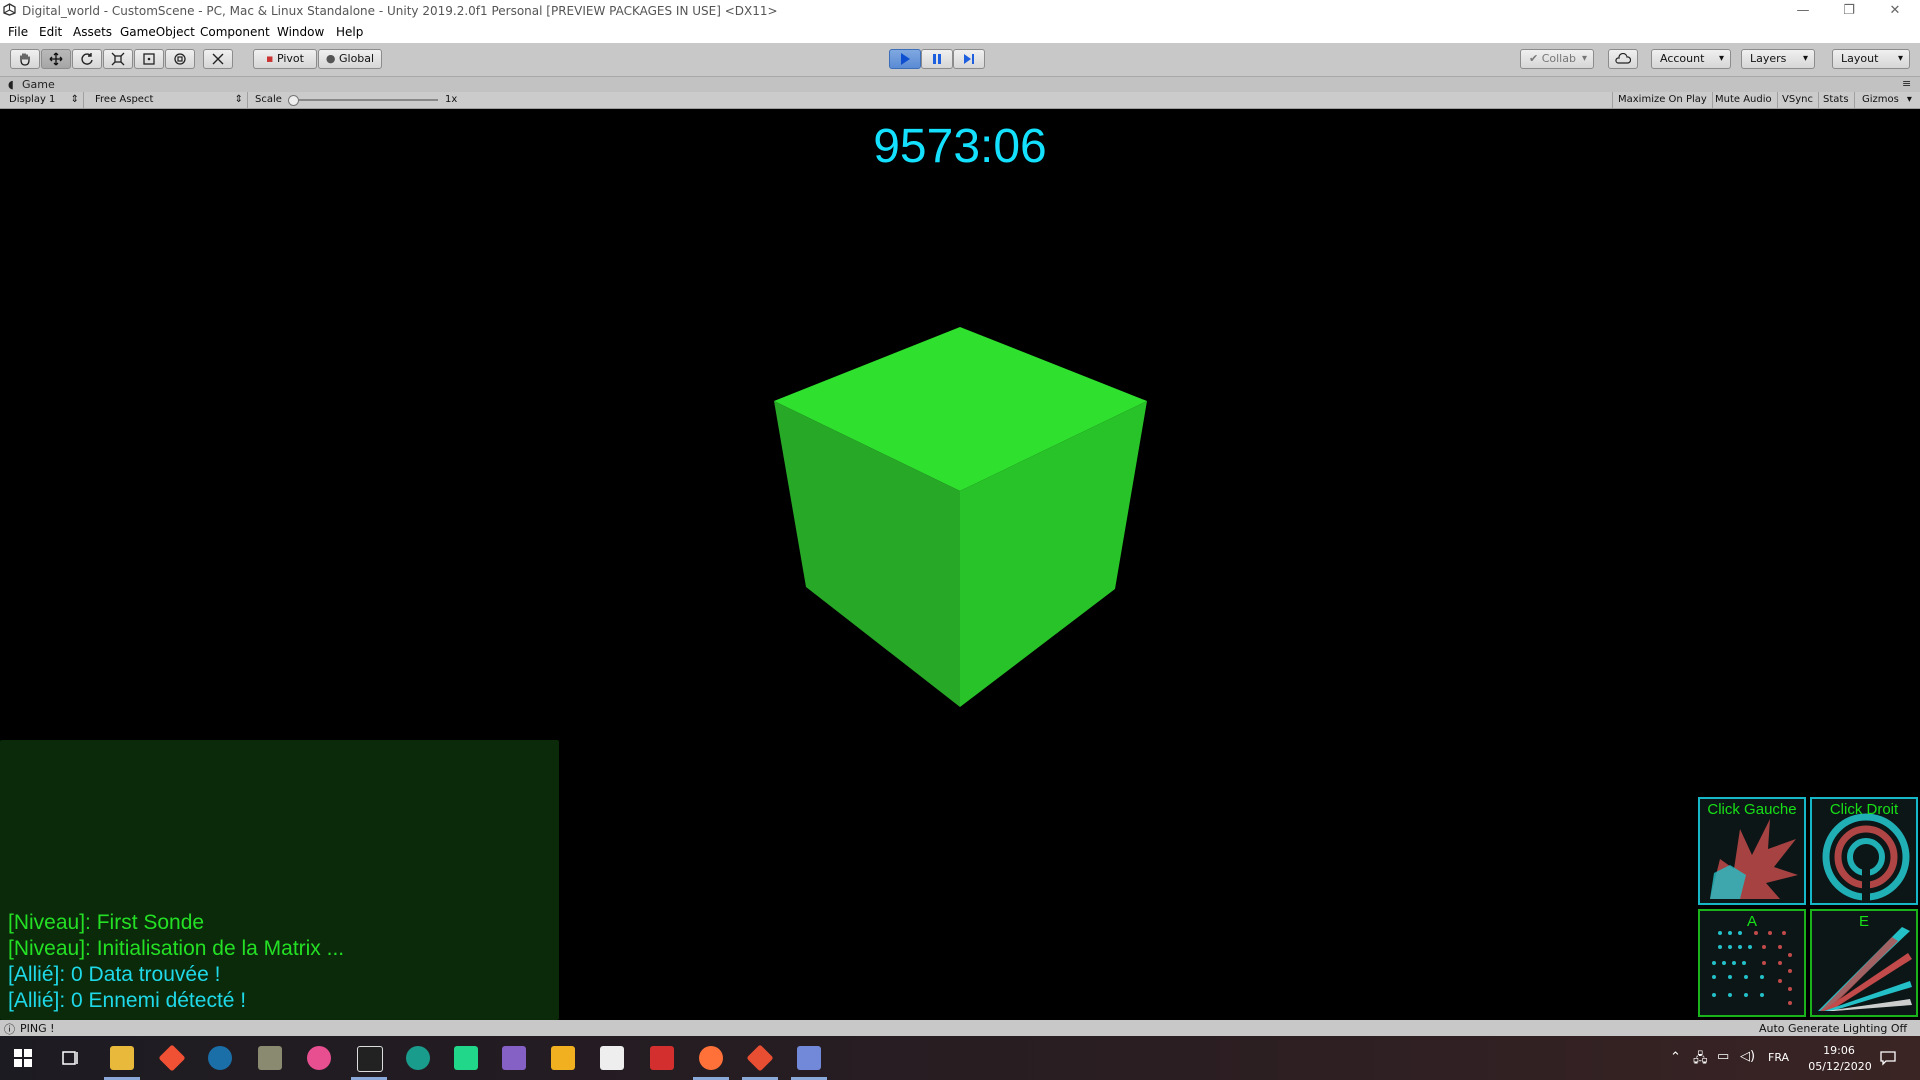 The image size is (1920, 1080). Describe the element at coordinates (1752, 851) in the screenshot. I see `skill-left-click: Click Gauche` at that location.